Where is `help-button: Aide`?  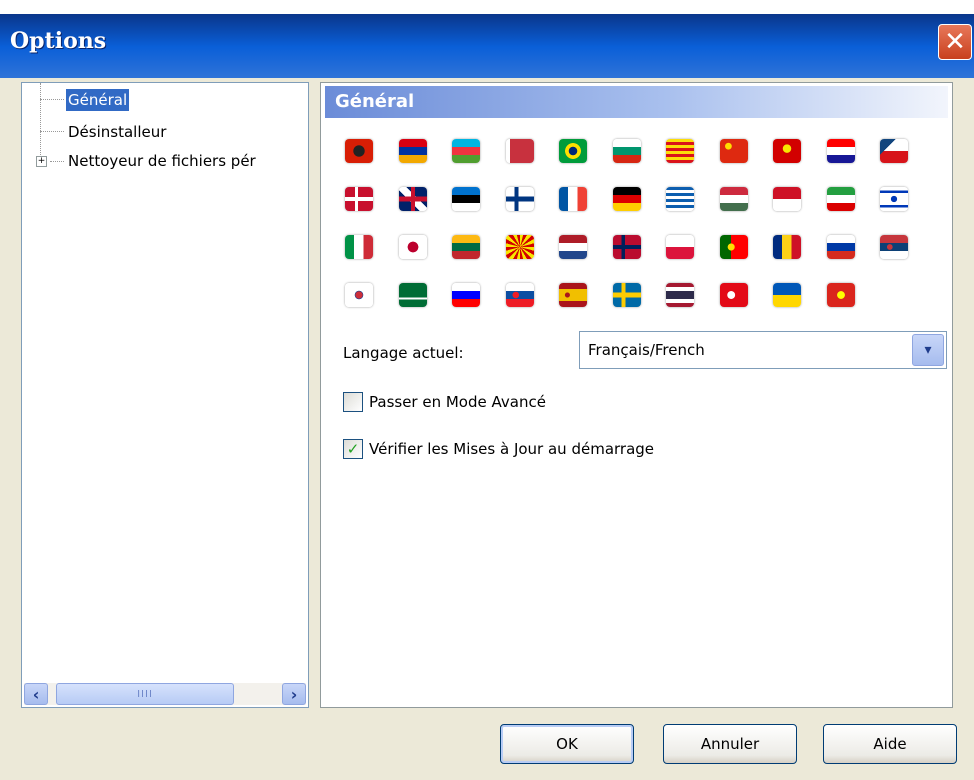 help-button: Aide is located at coordinates (890, 744).